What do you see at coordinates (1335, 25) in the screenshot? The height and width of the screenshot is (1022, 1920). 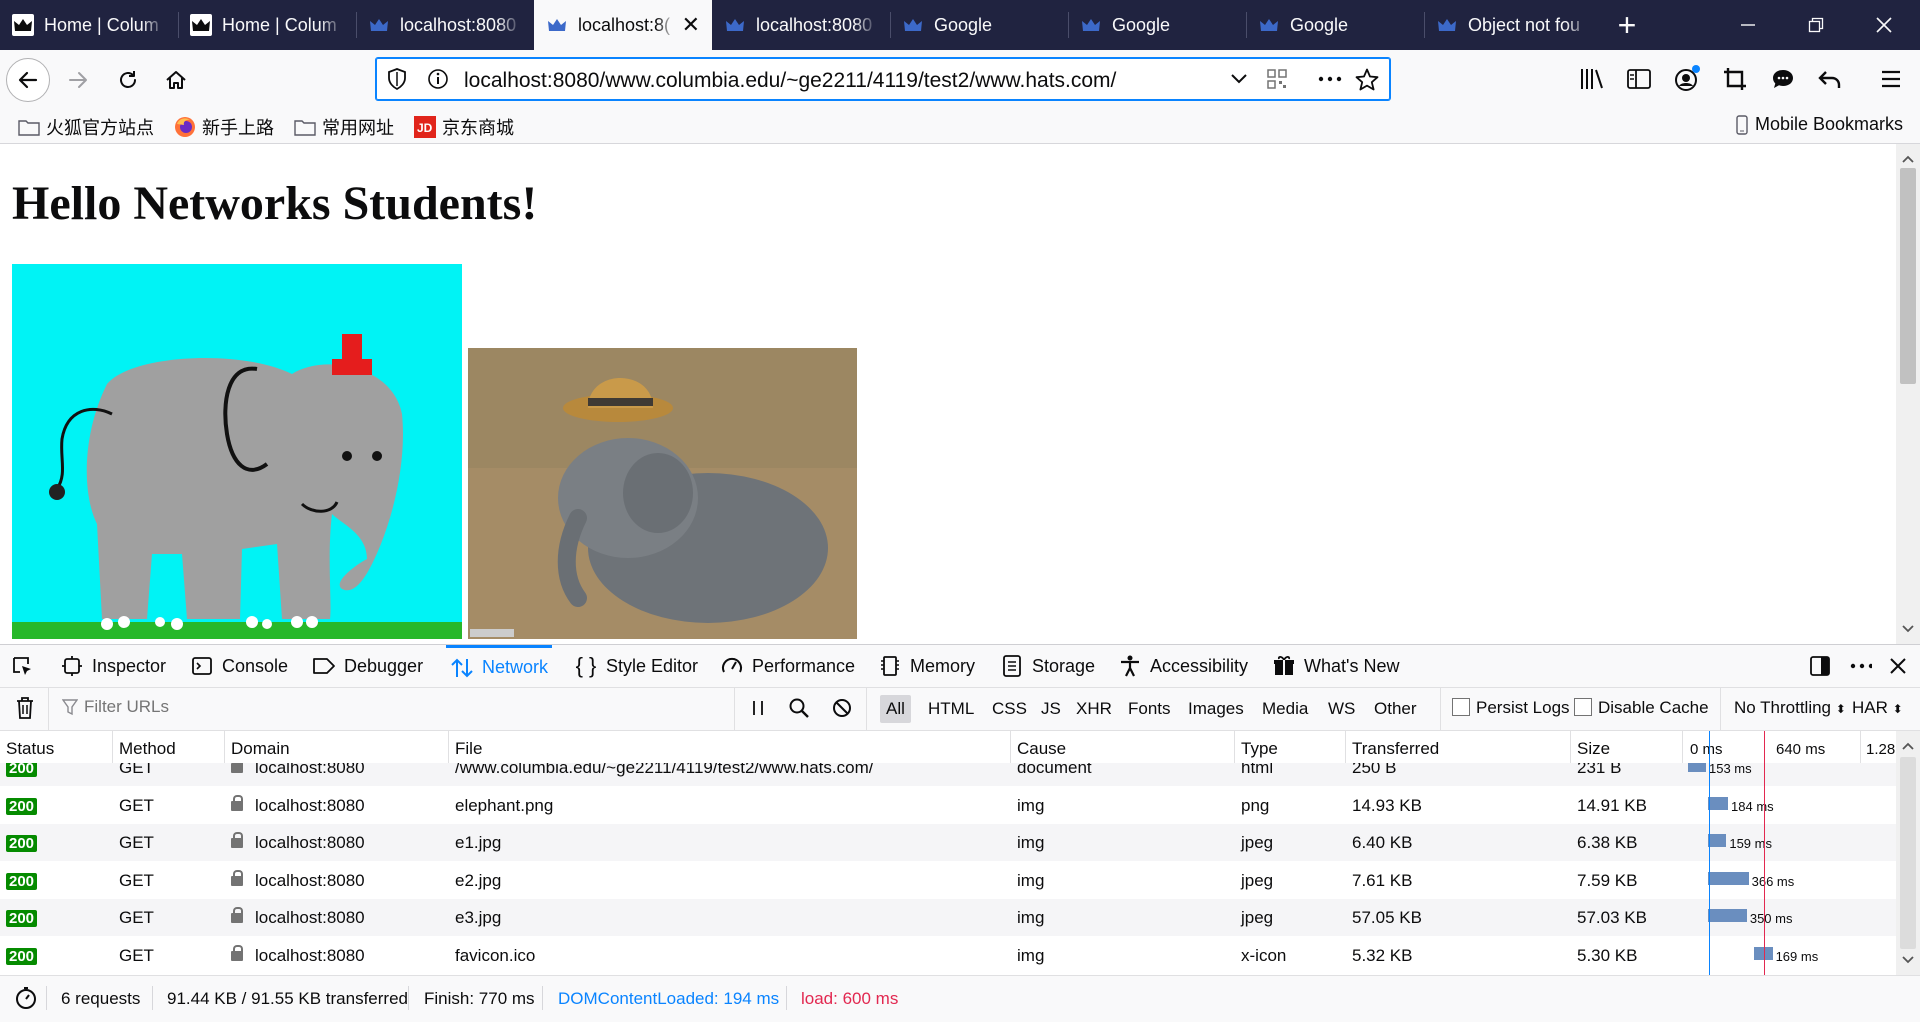 I see `tab-7: Google` at bounding box center [1335, 25].